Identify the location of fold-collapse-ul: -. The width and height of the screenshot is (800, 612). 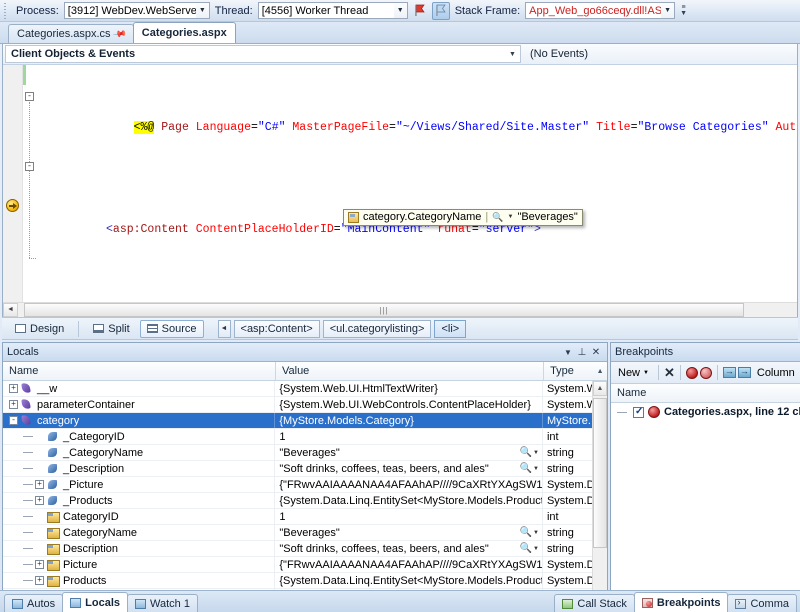
(29, 166).